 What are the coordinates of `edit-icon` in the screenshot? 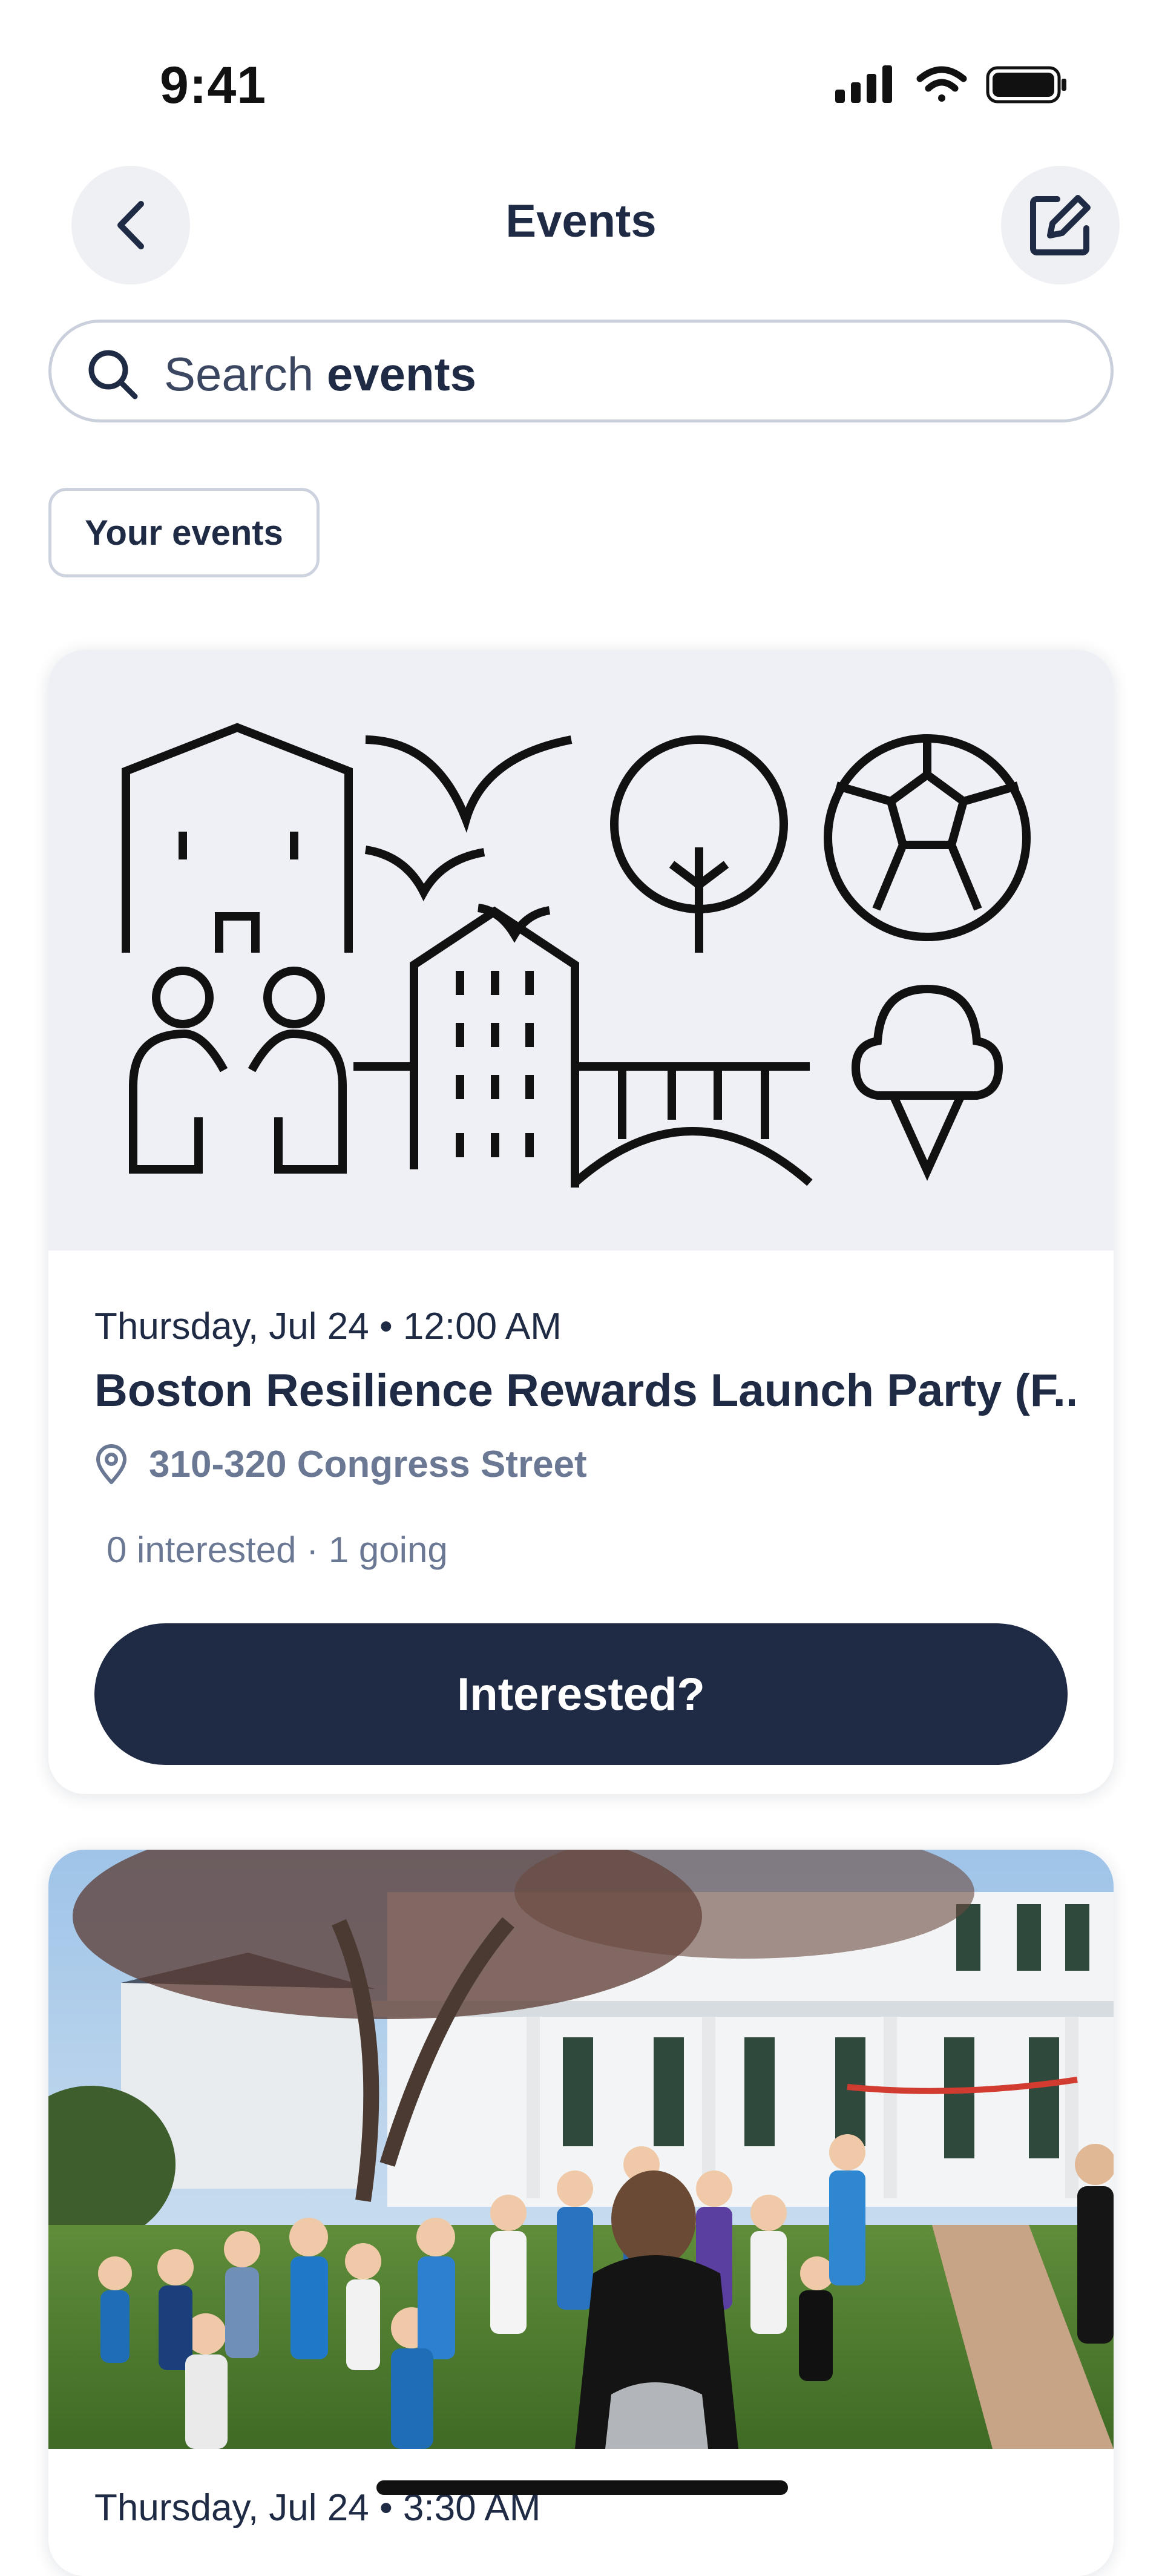 It's located at (1060, 225).